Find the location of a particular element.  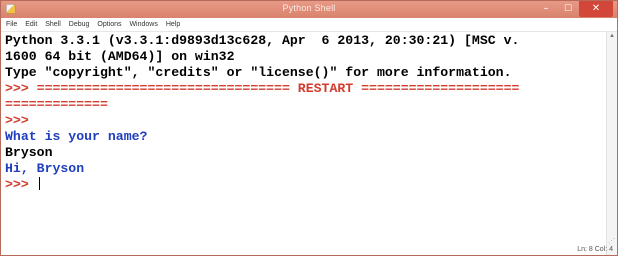

resize-grip-icon: ⋰ is located at coordinates (611, 241).